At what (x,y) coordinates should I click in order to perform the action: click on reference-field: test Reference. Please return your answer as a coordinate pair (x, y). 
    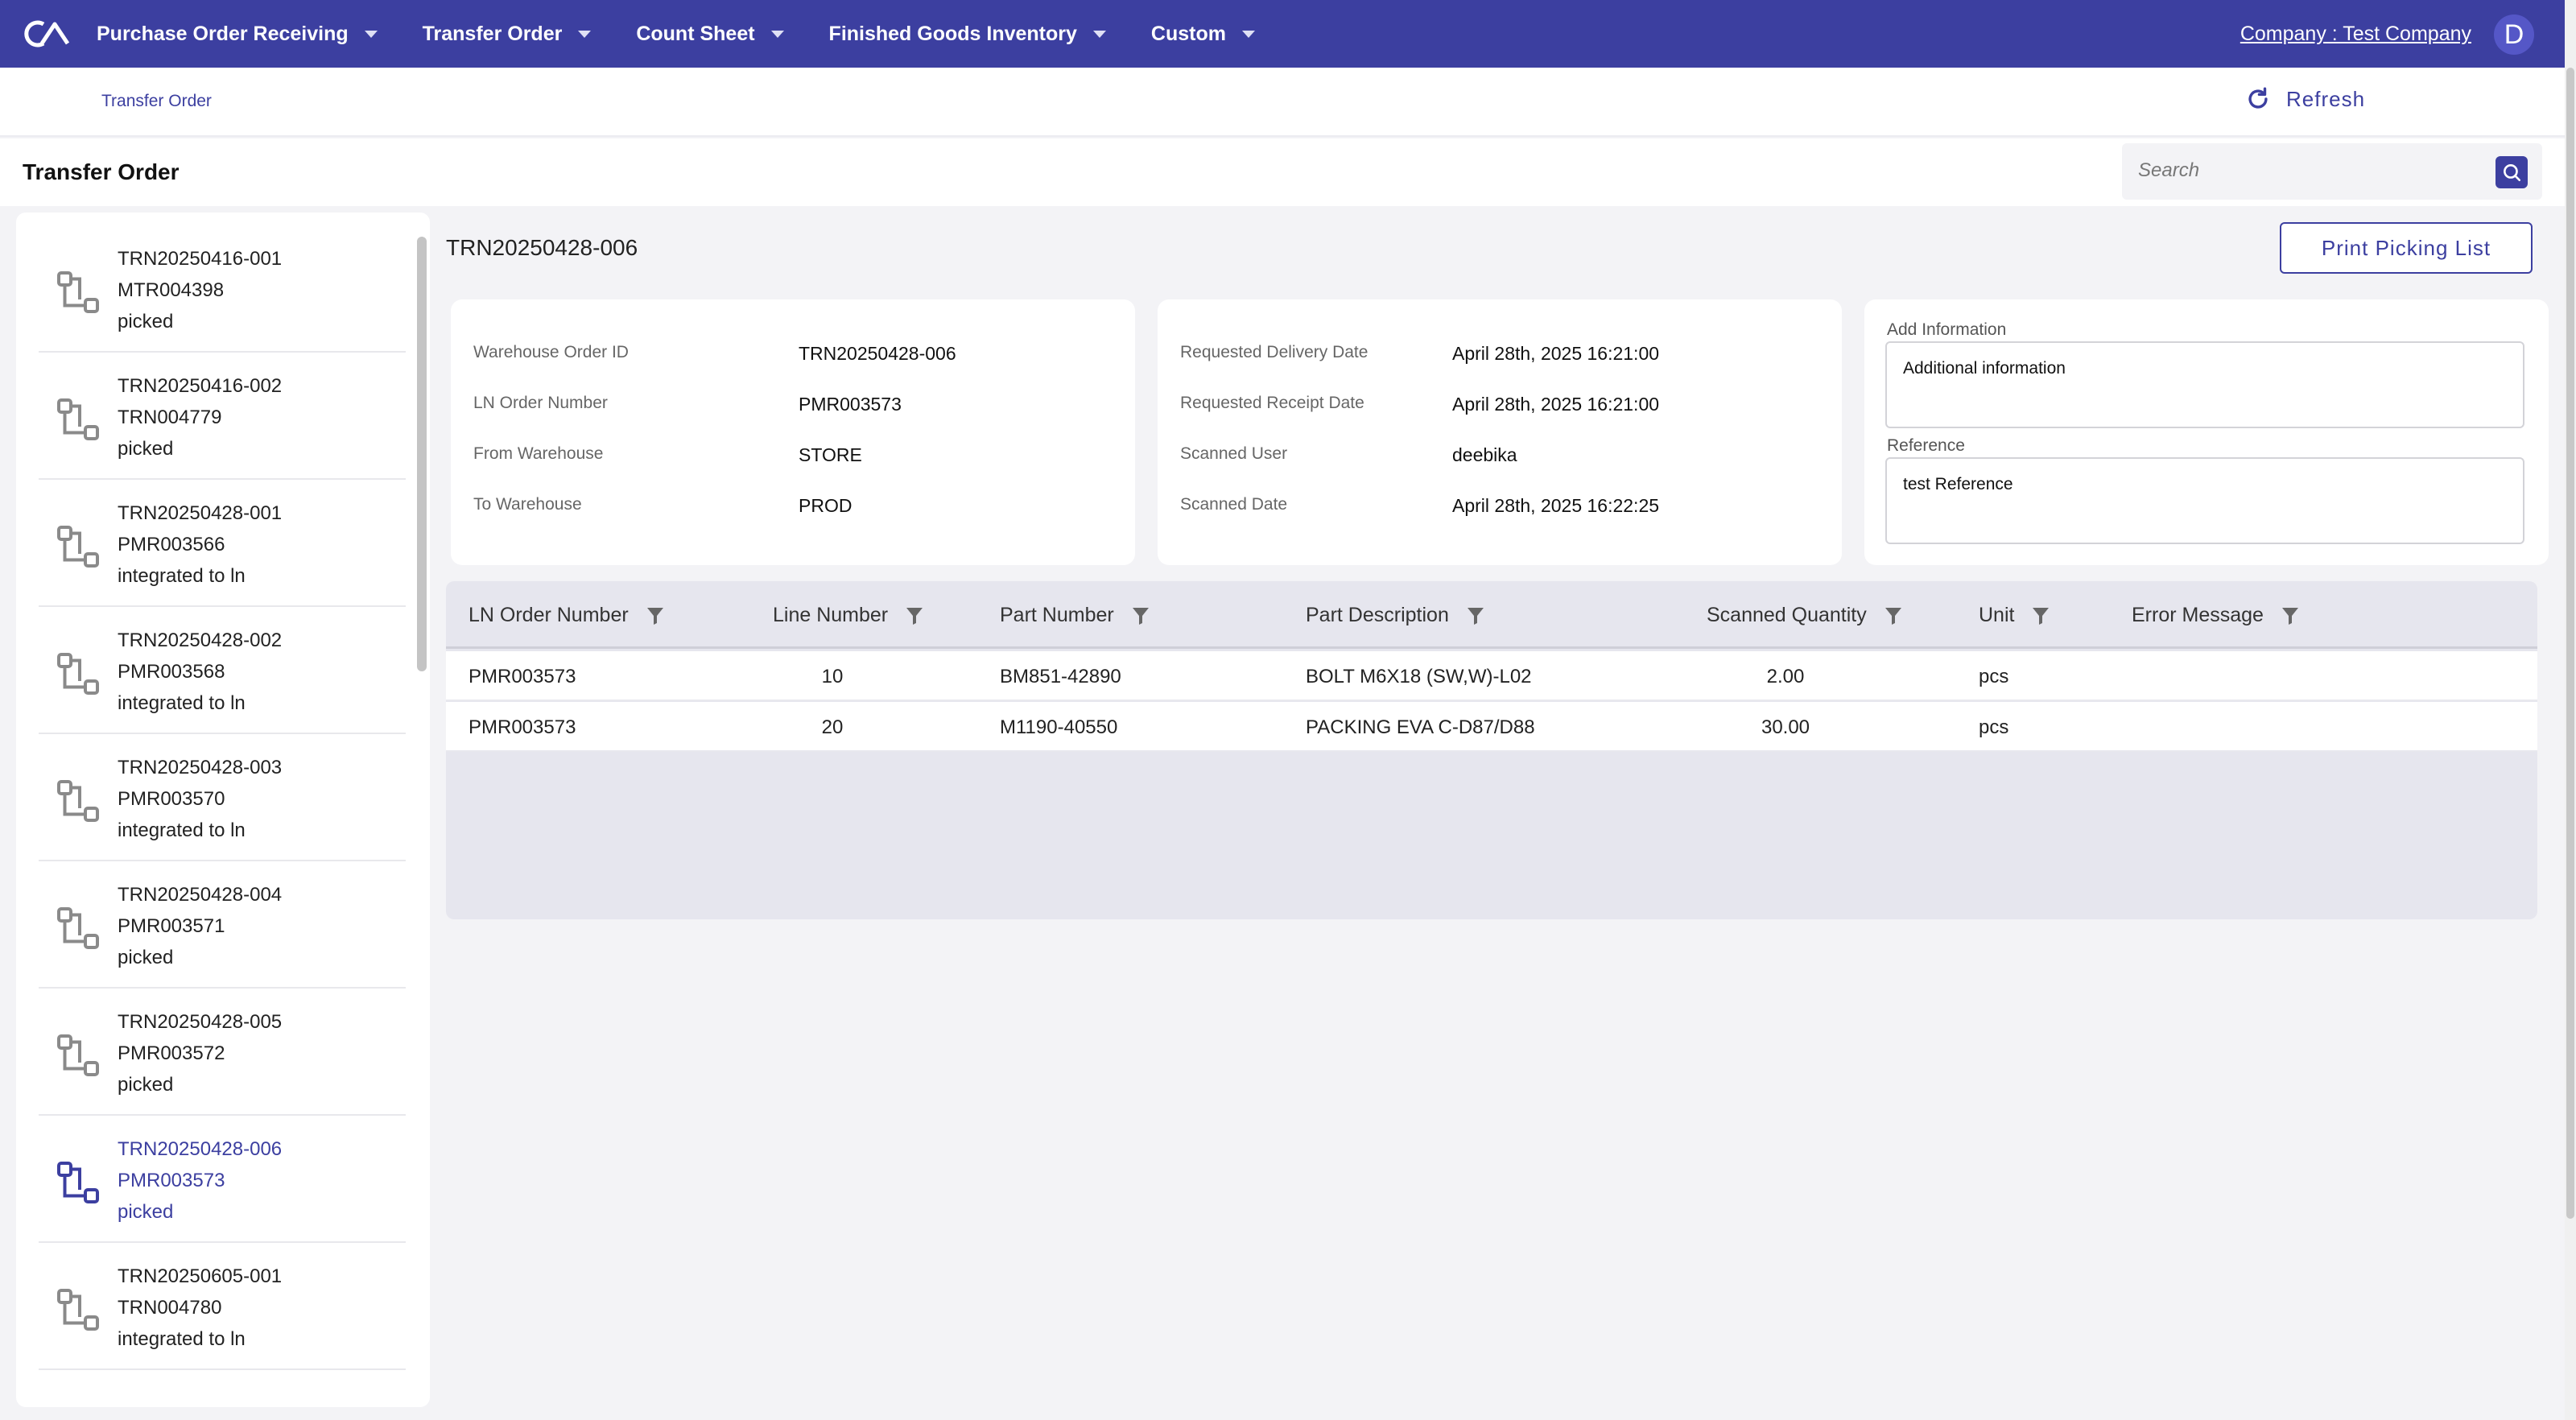
    Looking at the image, I should click on (2204, 500).